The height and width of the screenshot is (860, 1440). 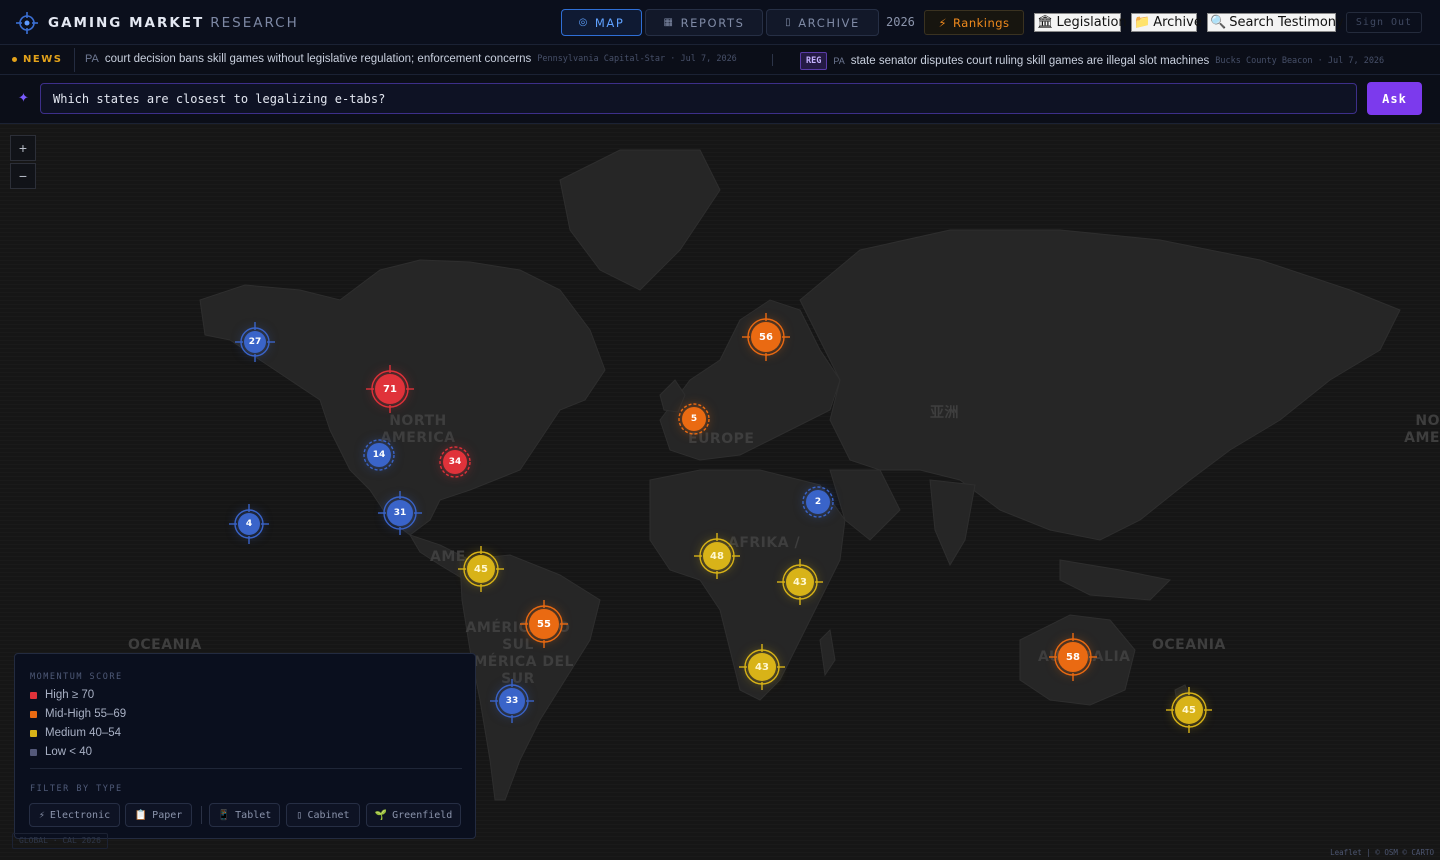 I want to click on marker-score: 4, so click(x=249, y=524).